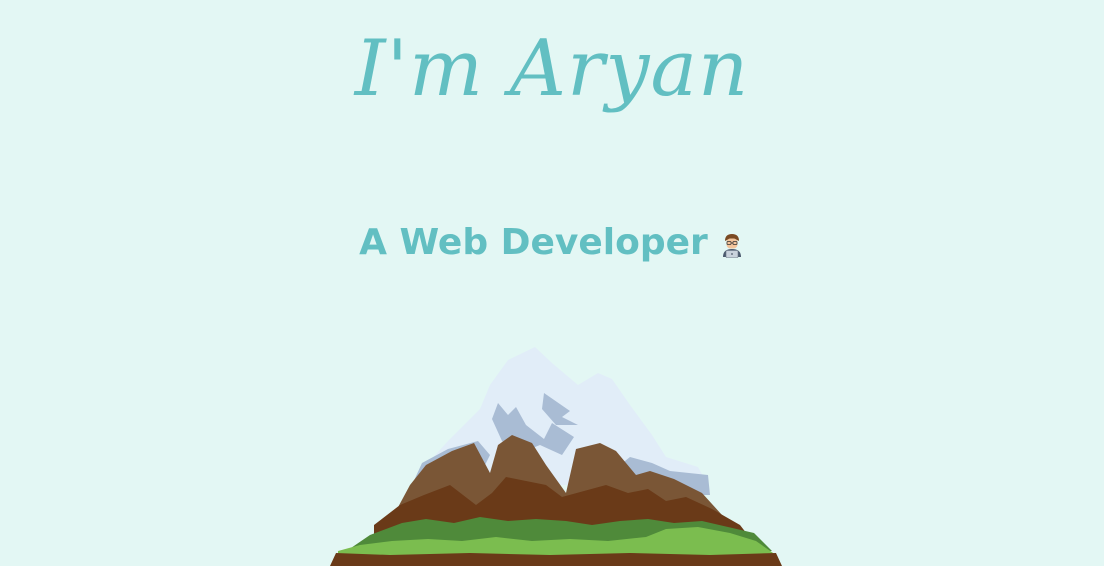  What do you see at coordinates (552, 69) in the screenshot?
I see `hero-title: I'm Aryan` at bounding box center [552, 69].